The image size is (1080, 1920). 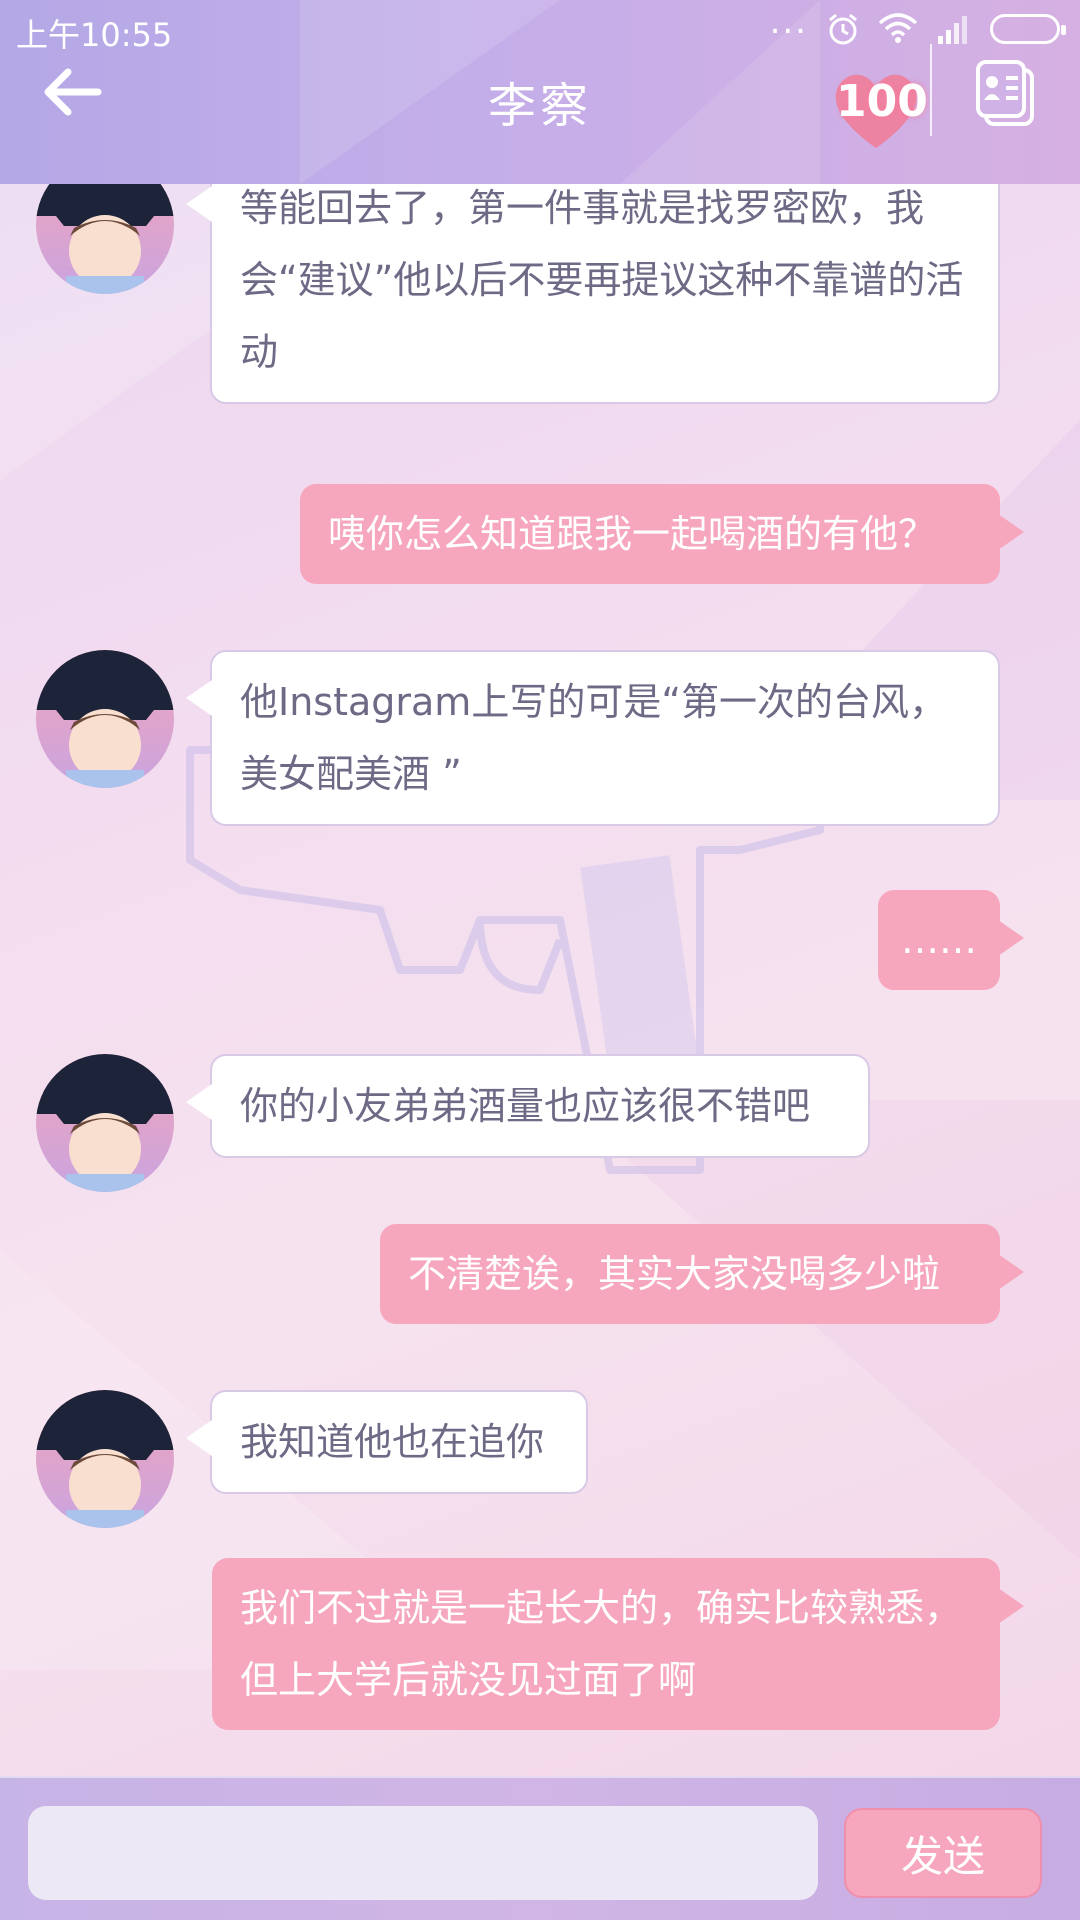 What do you see at coordinates (843, 29) in the screenshot?
I see `alarm-icon` at bounding box center [843, 29].